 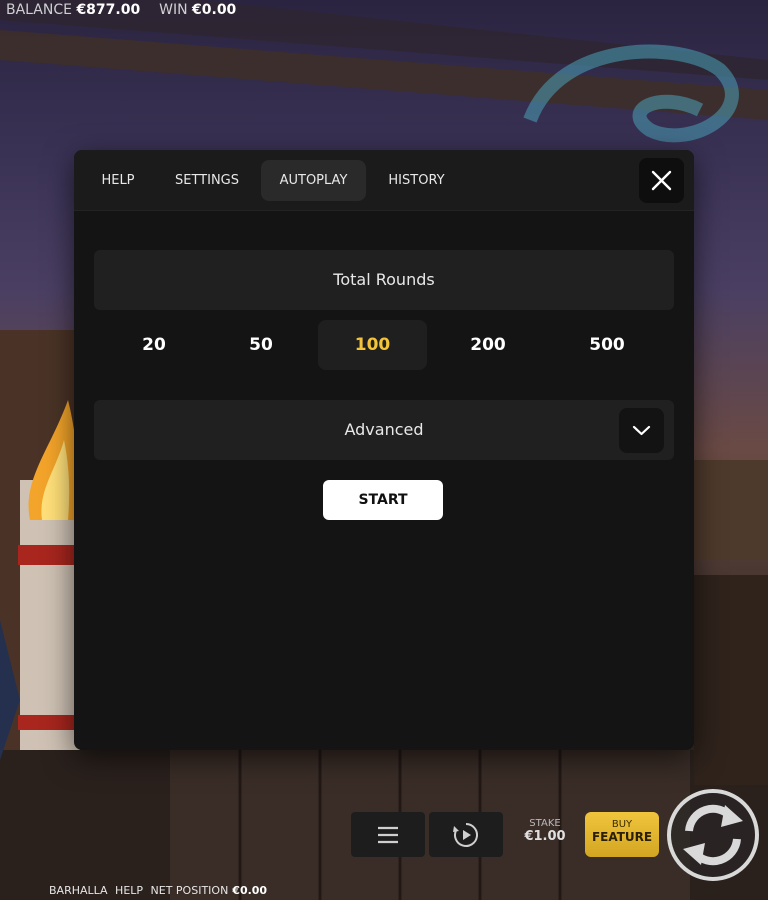 I want to click on balance-bar: BALANCE €877.00 WIN €0.00, so click(x=121, y=10).